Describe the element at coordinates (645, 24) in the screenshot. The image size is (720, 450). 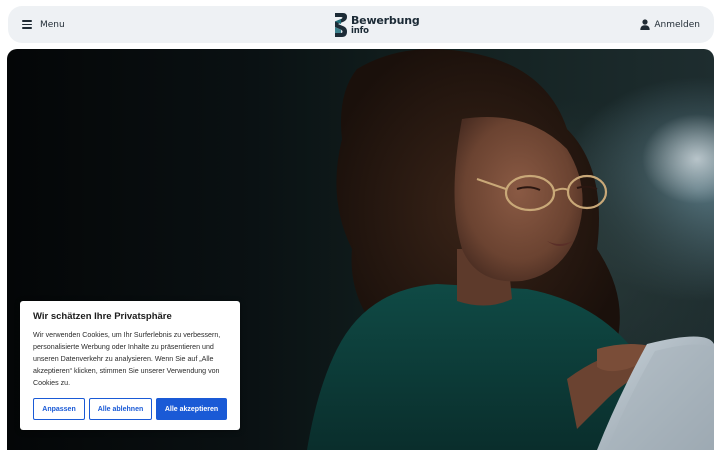
I see `user-icon` at that location.